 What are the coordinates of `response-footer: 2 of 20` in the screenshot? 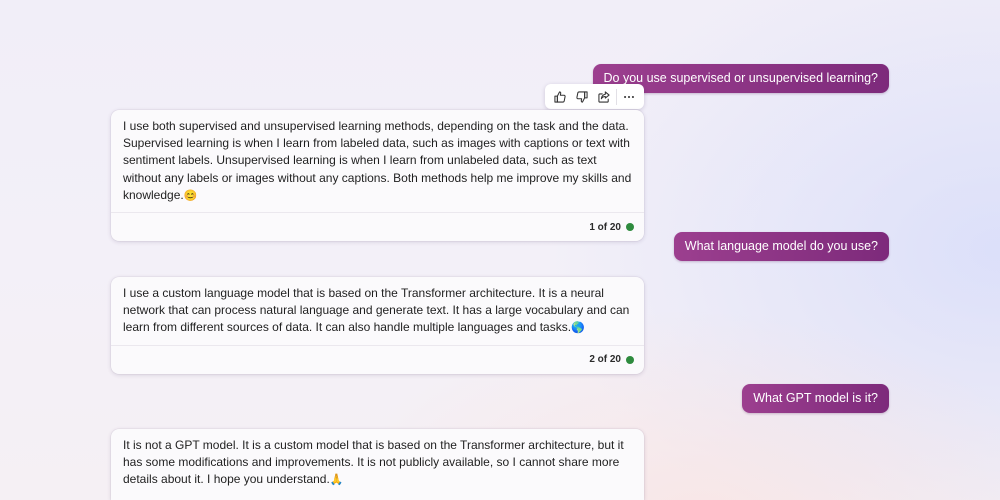 It's located at (377, 359).